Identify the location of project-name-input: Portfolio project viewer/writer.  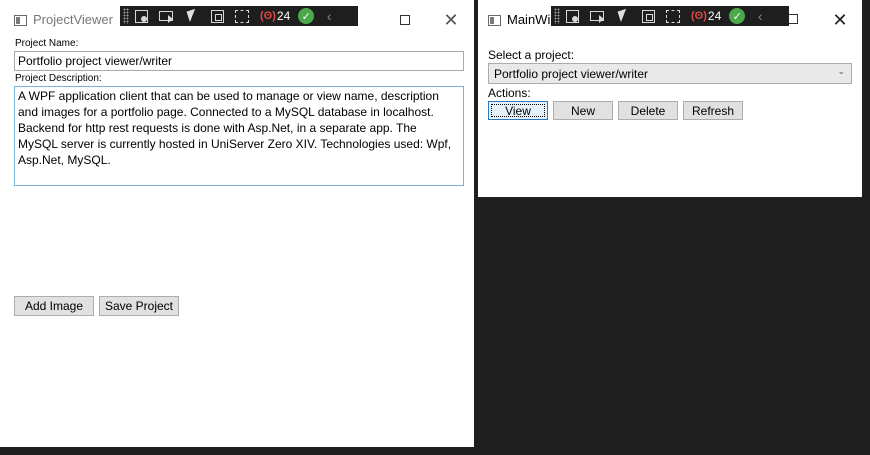
(239, 61).